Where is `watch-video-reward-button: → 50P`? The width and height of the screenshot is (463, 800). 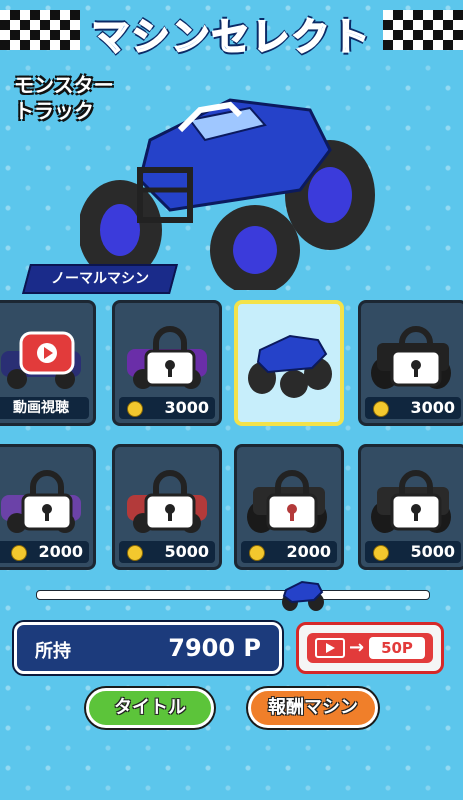 watch-video-reward-button: → 50P is located at coordinates (370, 648).